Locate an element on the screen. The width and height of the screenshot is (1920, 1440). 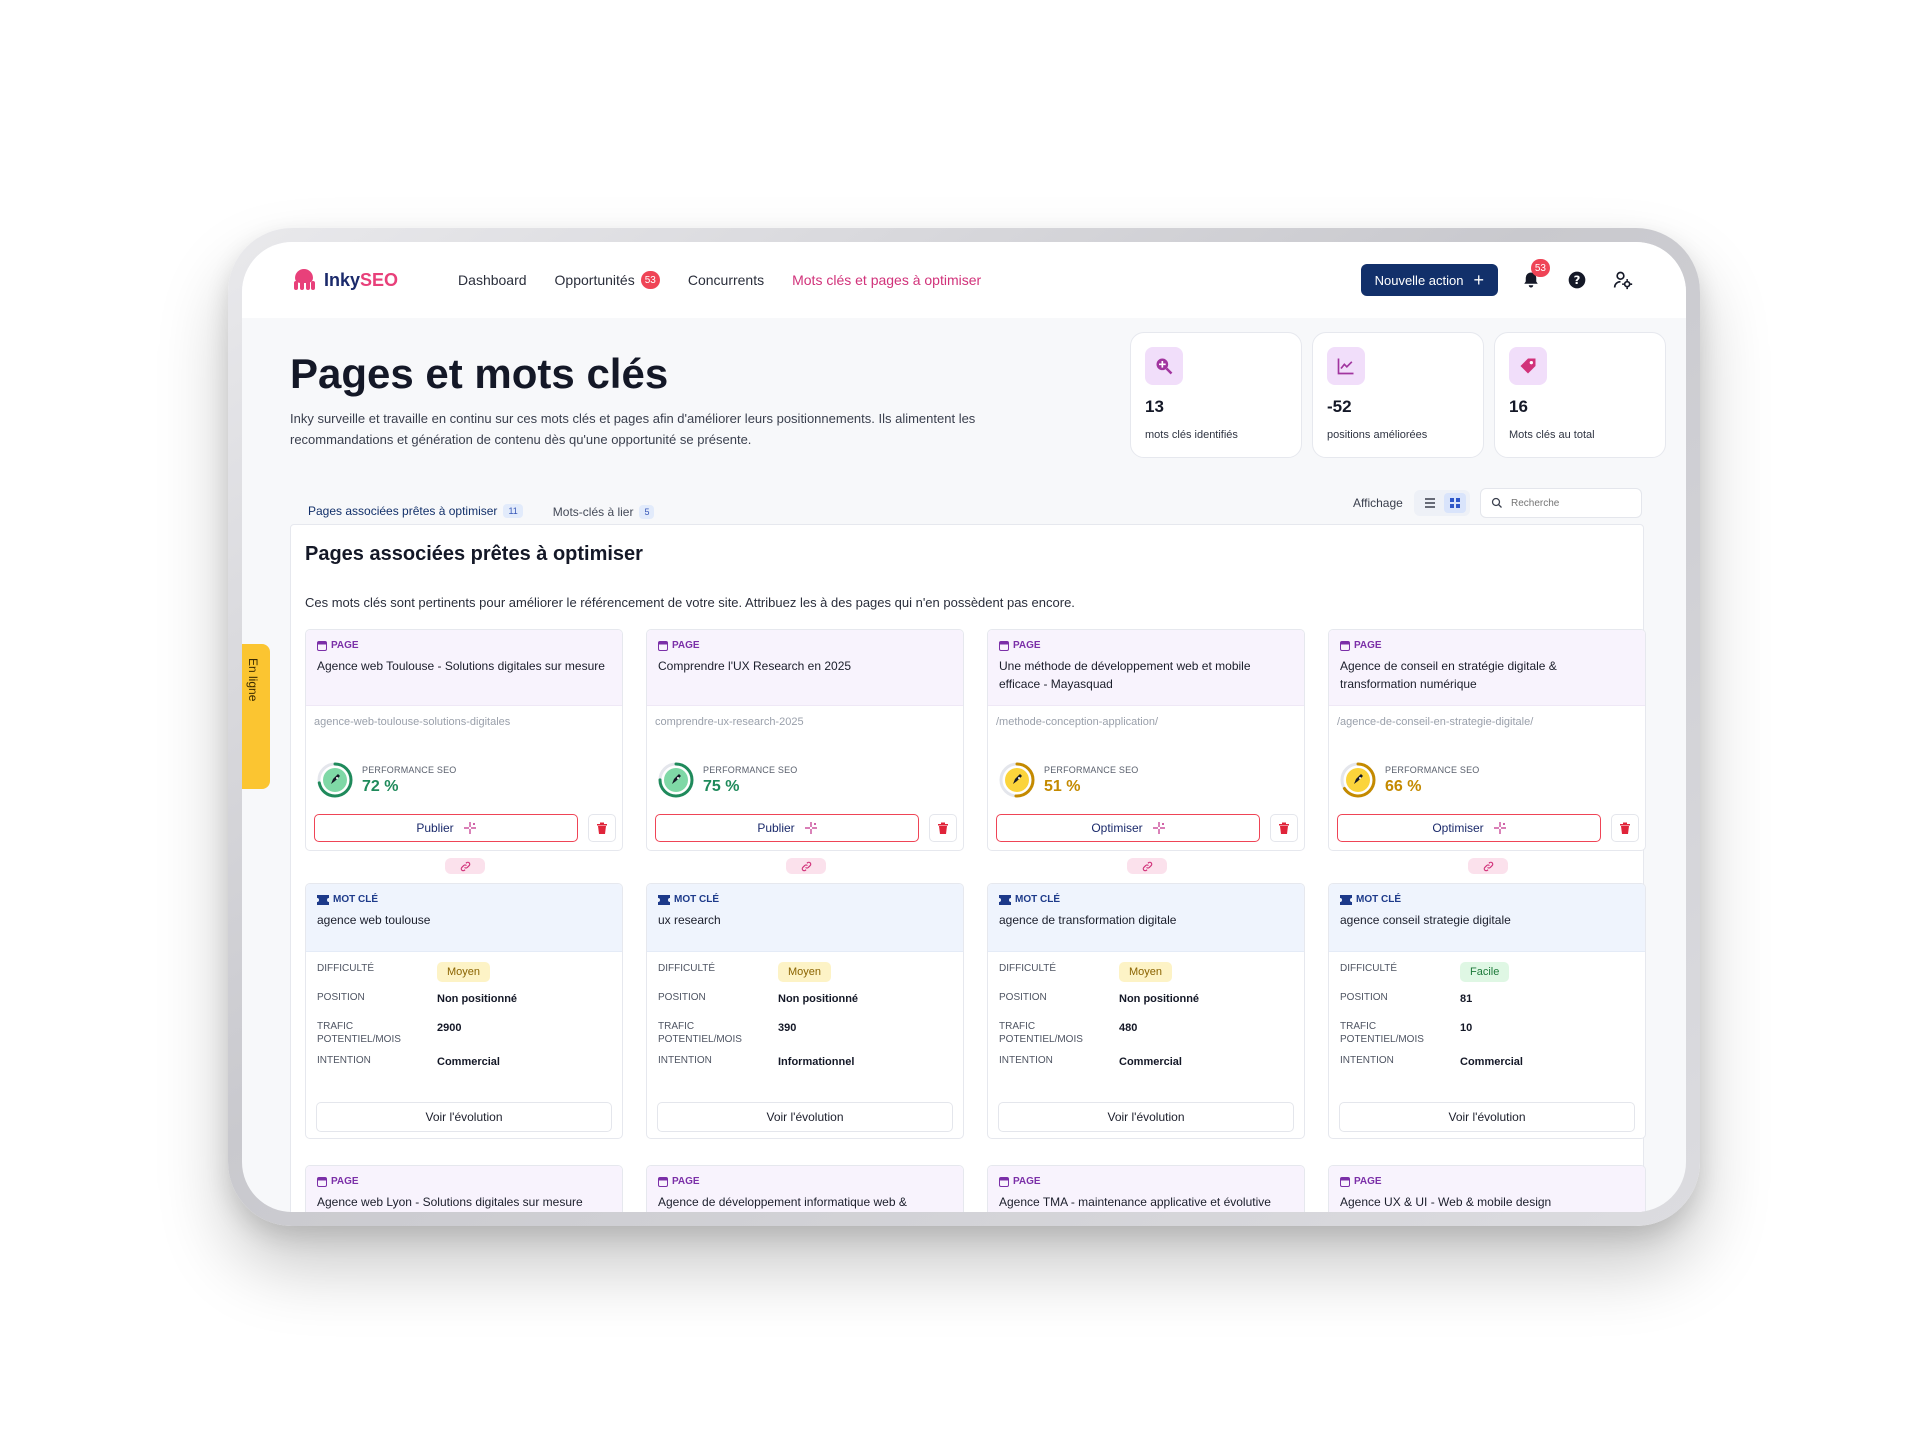
perf-value: 66 % is located at coordinates (1403, 786).